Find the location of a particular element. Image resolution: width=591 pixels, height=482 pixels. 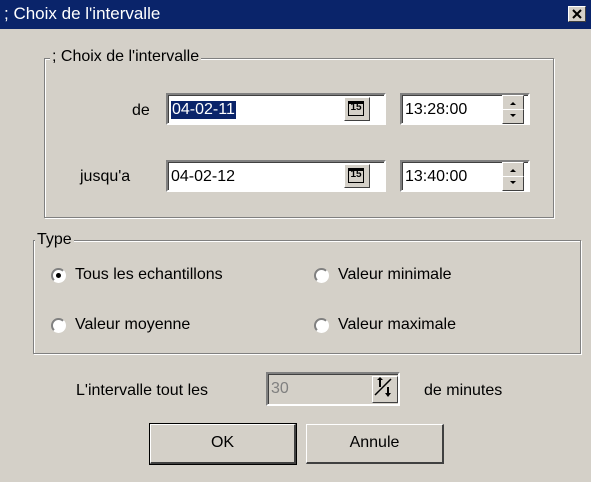

radio-max-value-label: Valeur maximale is located at coordinates (397, 325).